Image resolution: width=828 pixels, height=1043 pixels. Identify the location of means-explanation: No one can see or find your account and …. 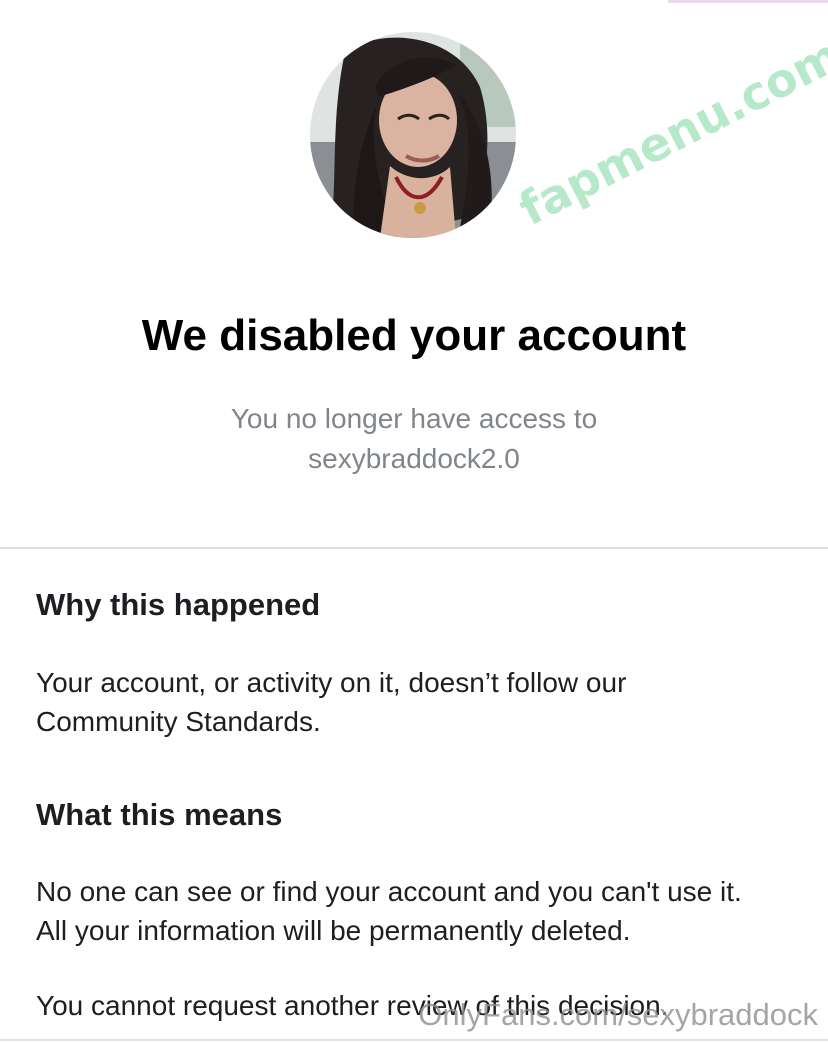
(426, 911).